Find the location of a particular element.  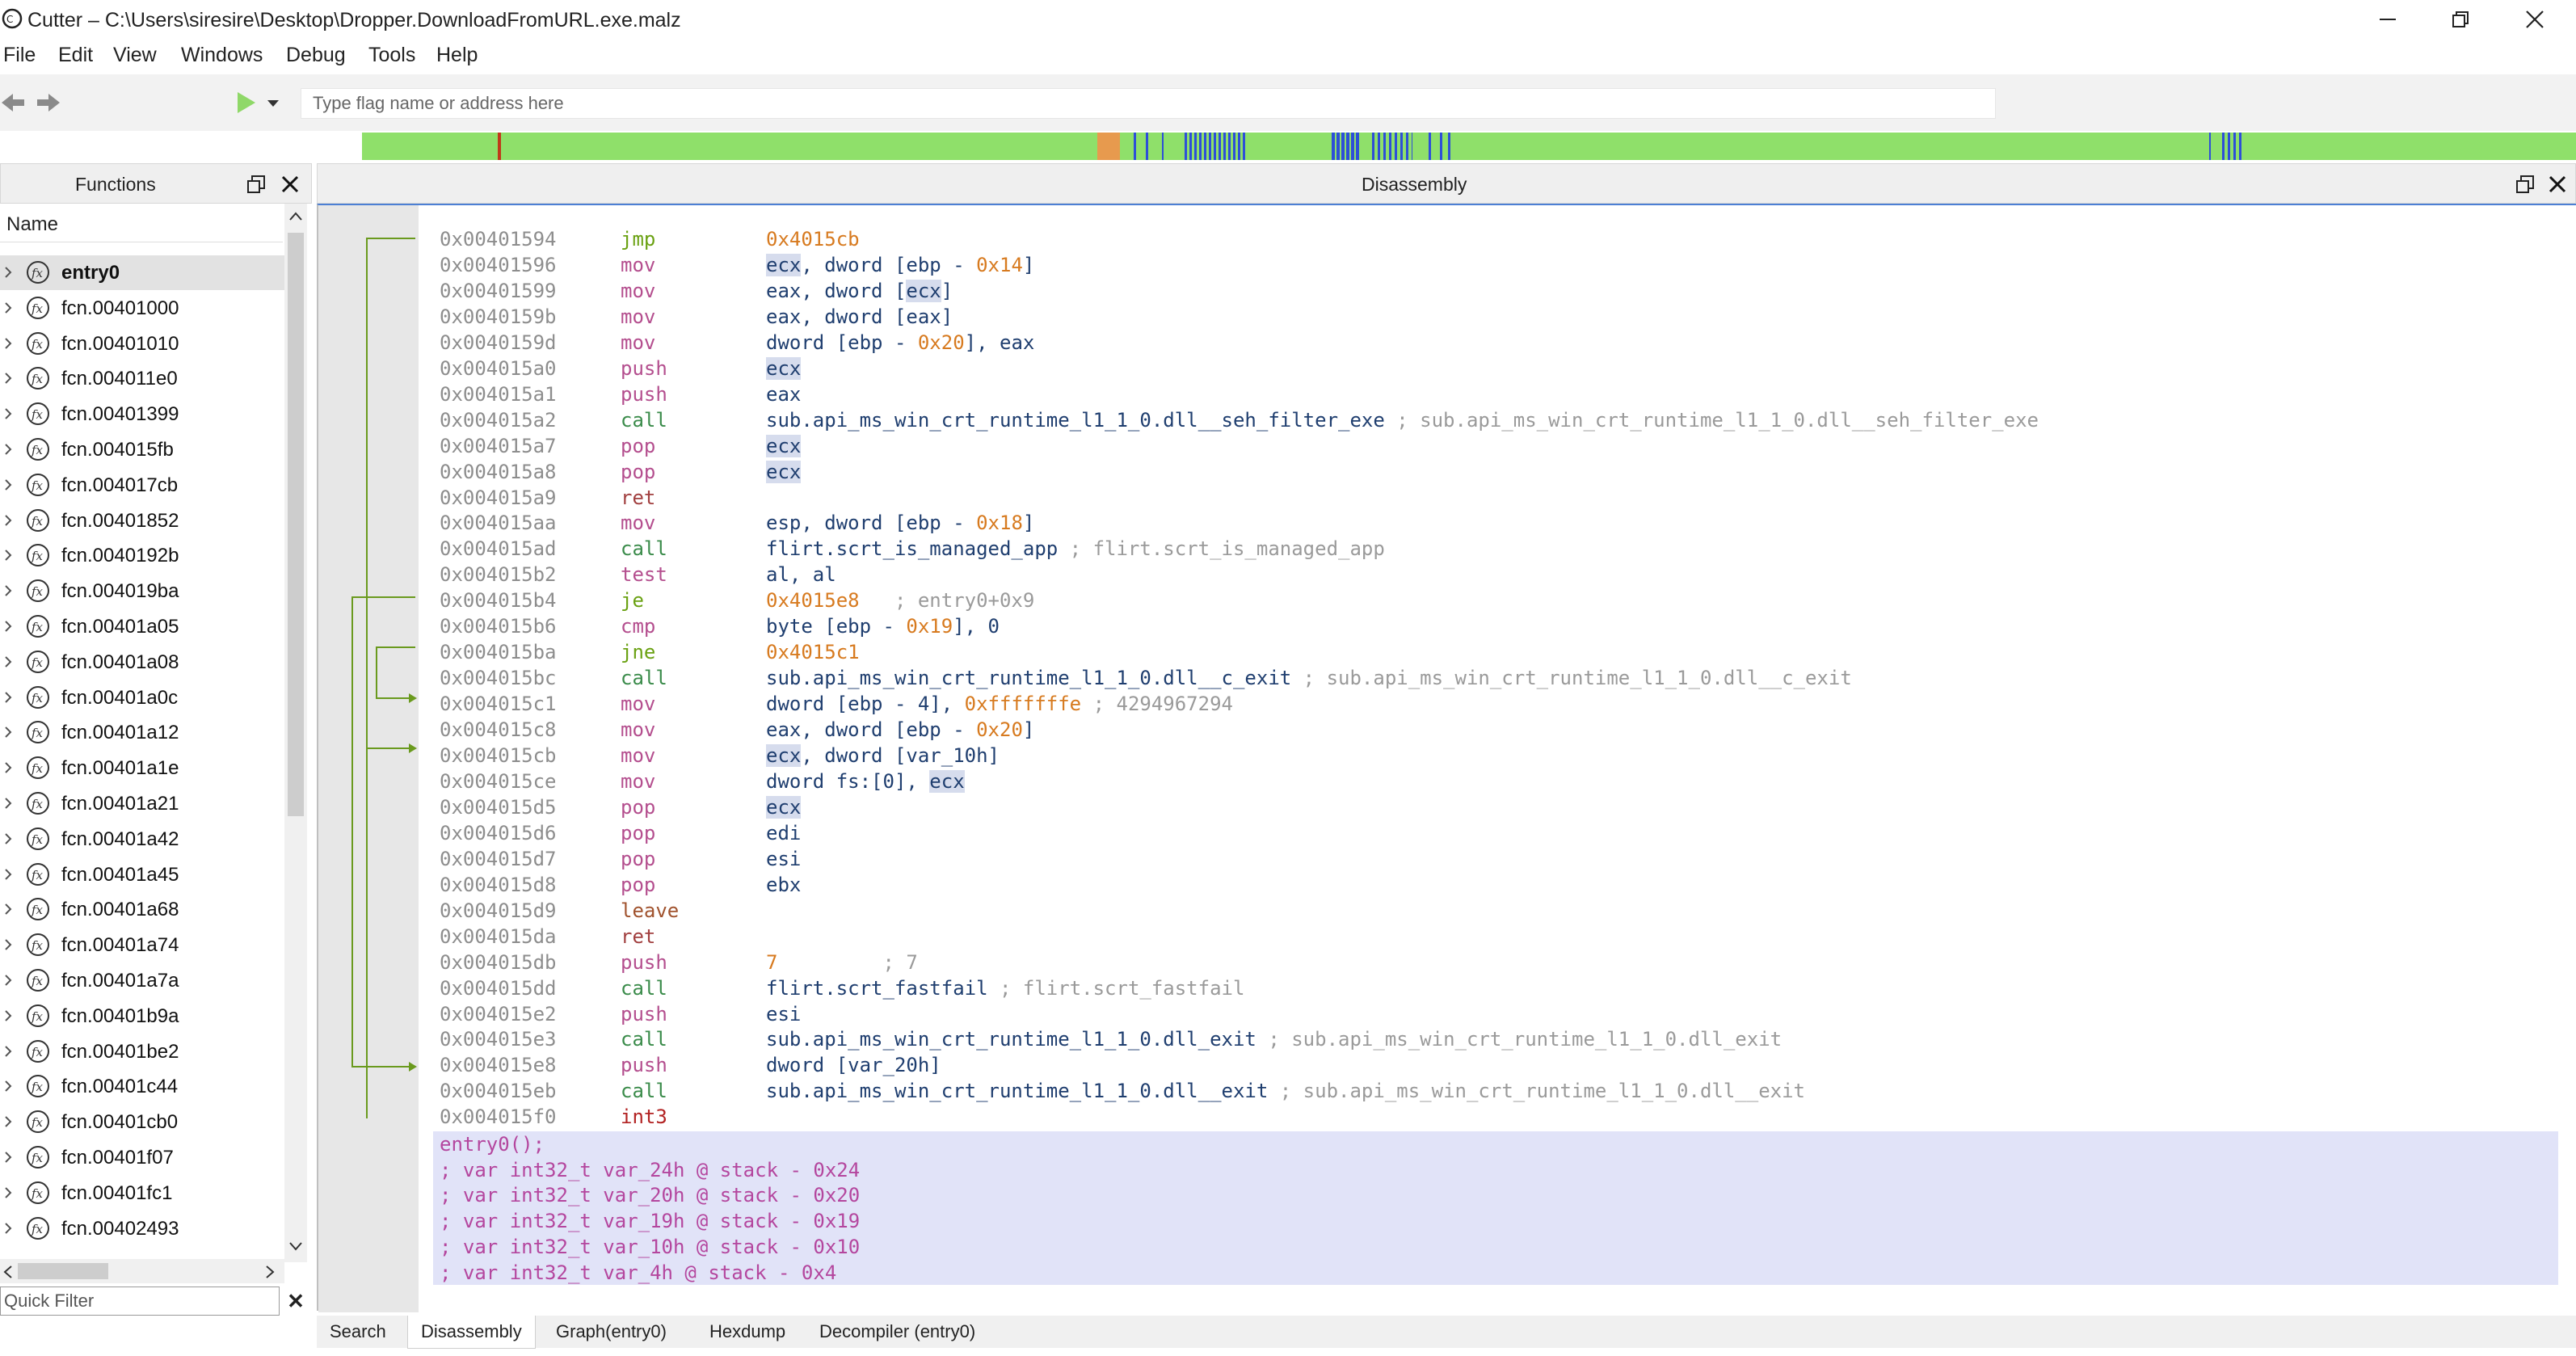

function-list-item: fx fcn.00401399 is located at coordinates (142, 414).